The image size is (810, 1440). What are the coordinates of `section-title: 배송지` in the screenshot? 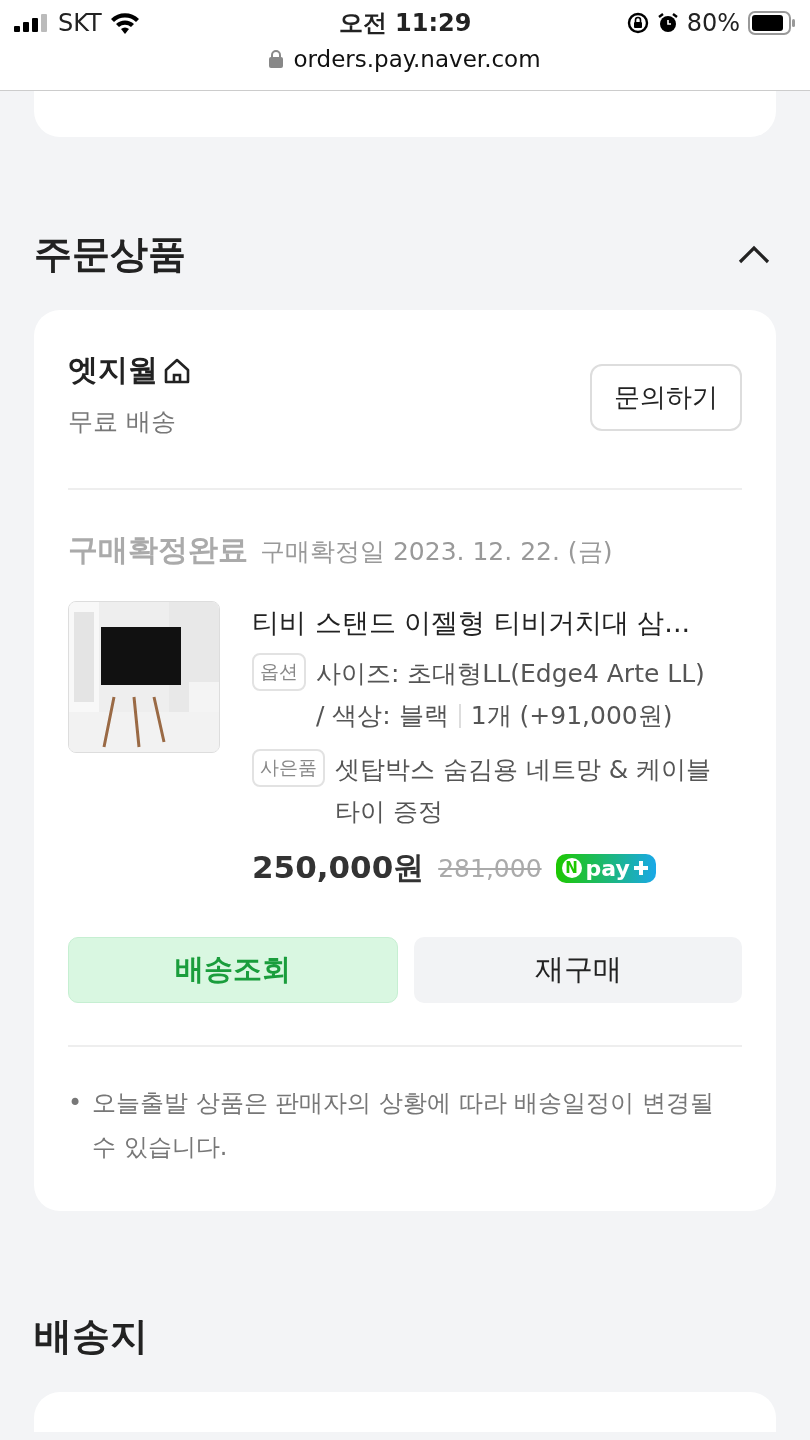 It's located at (91, 1336).